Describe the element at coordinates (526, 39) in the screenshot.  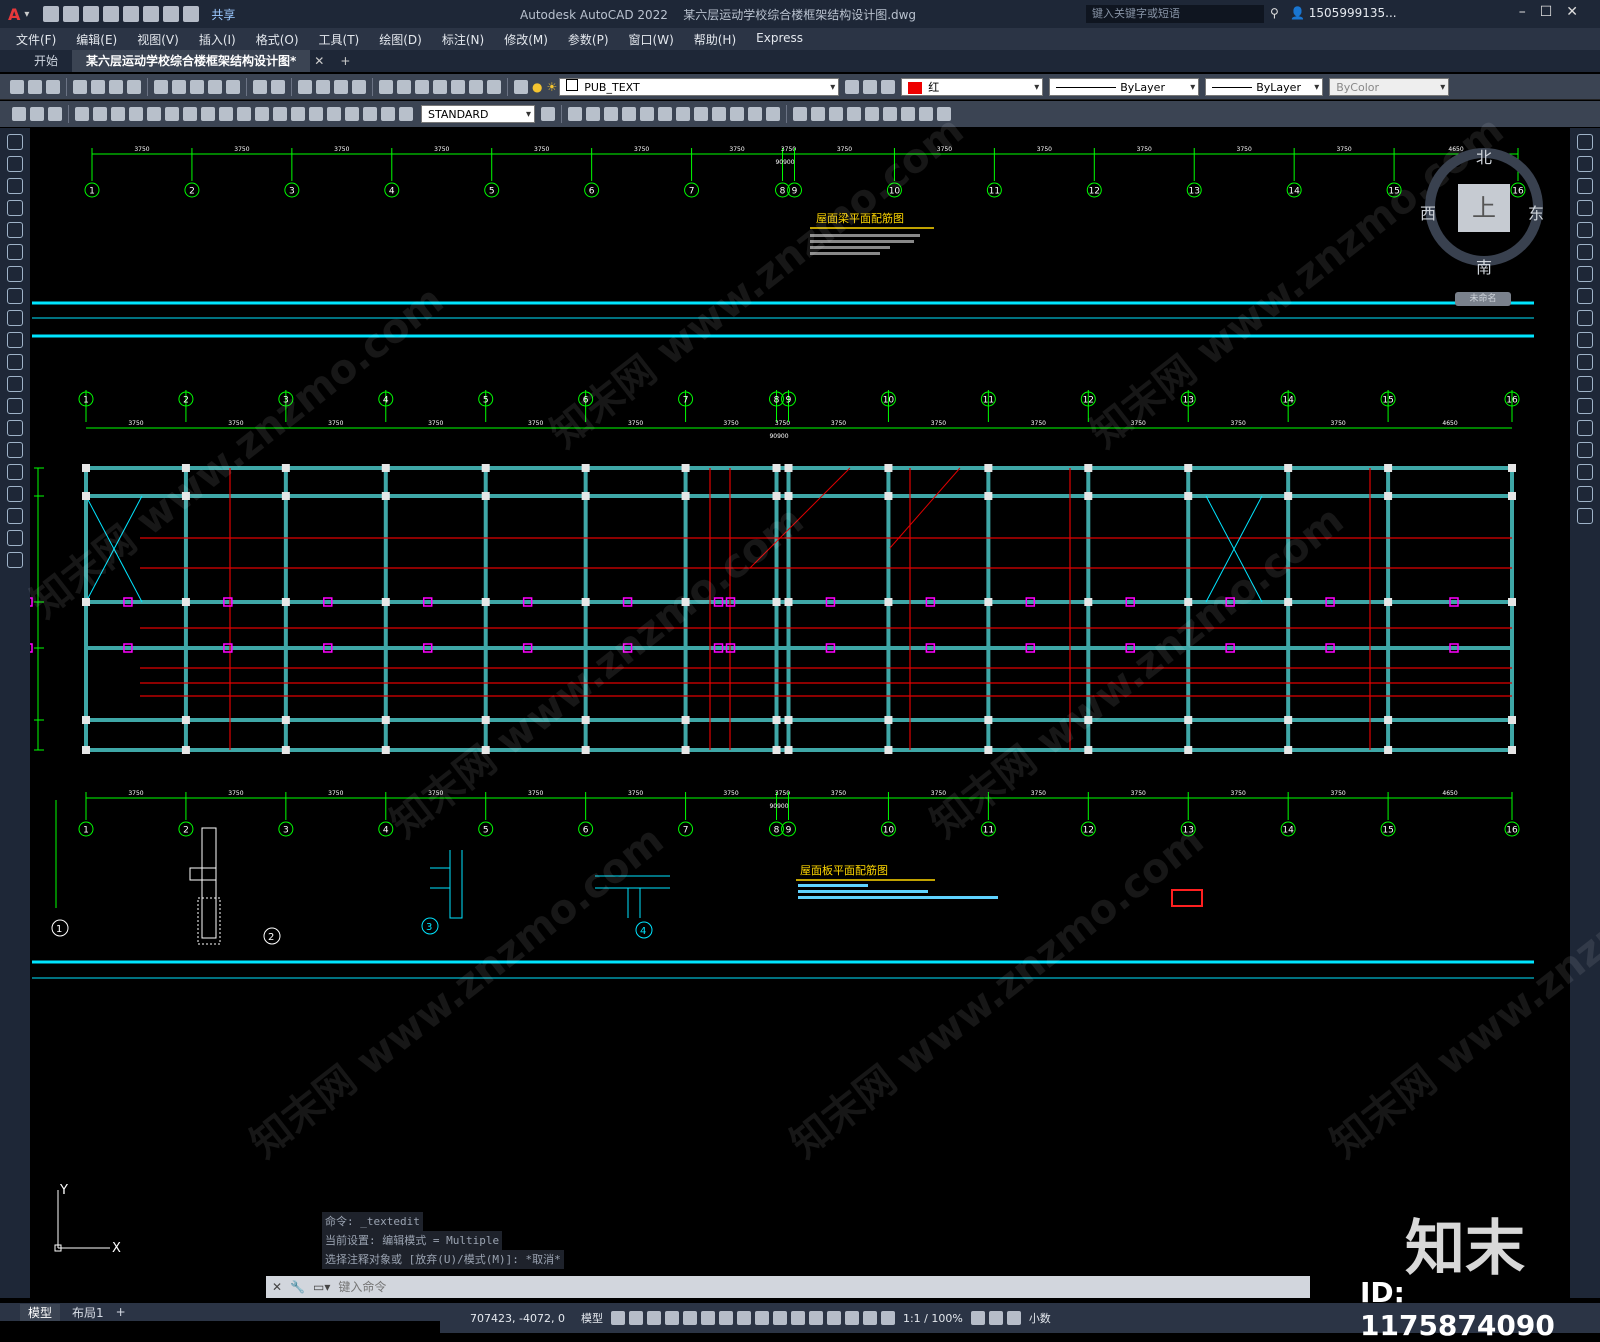
I see `menu-item-8: 修改(M)` at that location.